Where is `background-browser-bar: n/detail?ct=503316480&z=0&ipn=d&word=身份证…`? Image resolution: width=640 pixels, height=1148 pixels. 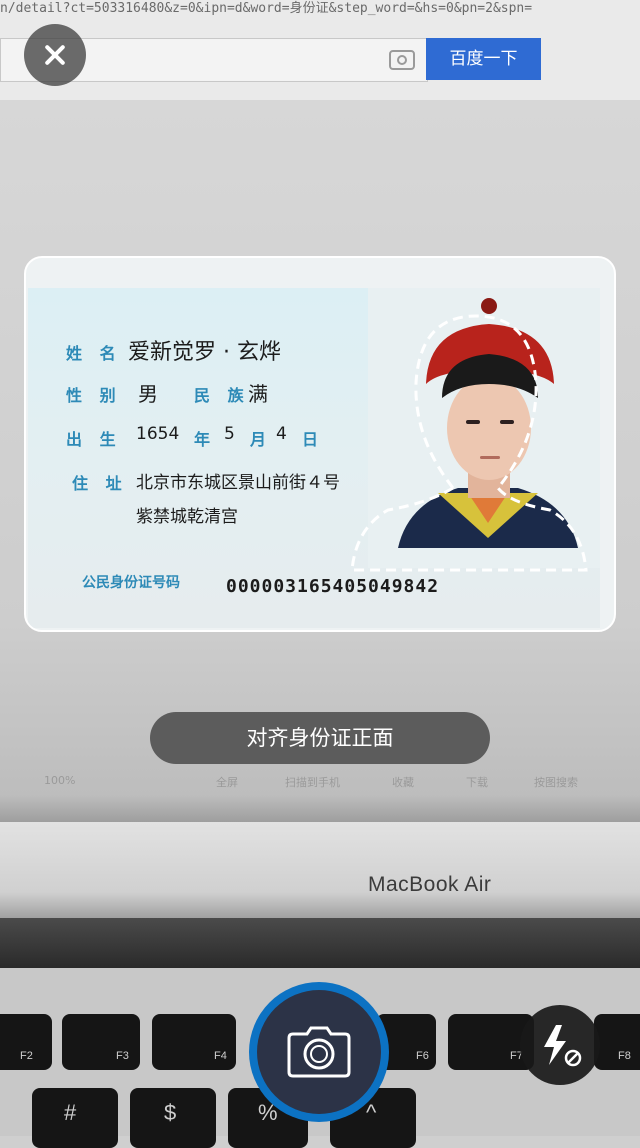
background-browser-bar: n/detail?ct=503316480&z=0&ipn=d&word=身份证… is located at coordinates (320, 50).